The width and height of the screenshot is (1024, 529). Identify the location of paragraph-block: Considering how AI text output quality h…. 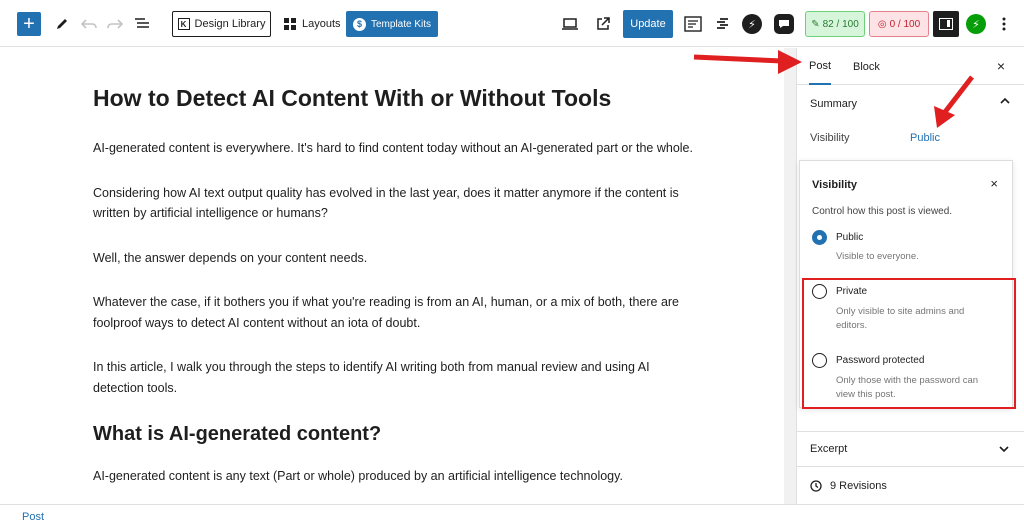
(393, 203).